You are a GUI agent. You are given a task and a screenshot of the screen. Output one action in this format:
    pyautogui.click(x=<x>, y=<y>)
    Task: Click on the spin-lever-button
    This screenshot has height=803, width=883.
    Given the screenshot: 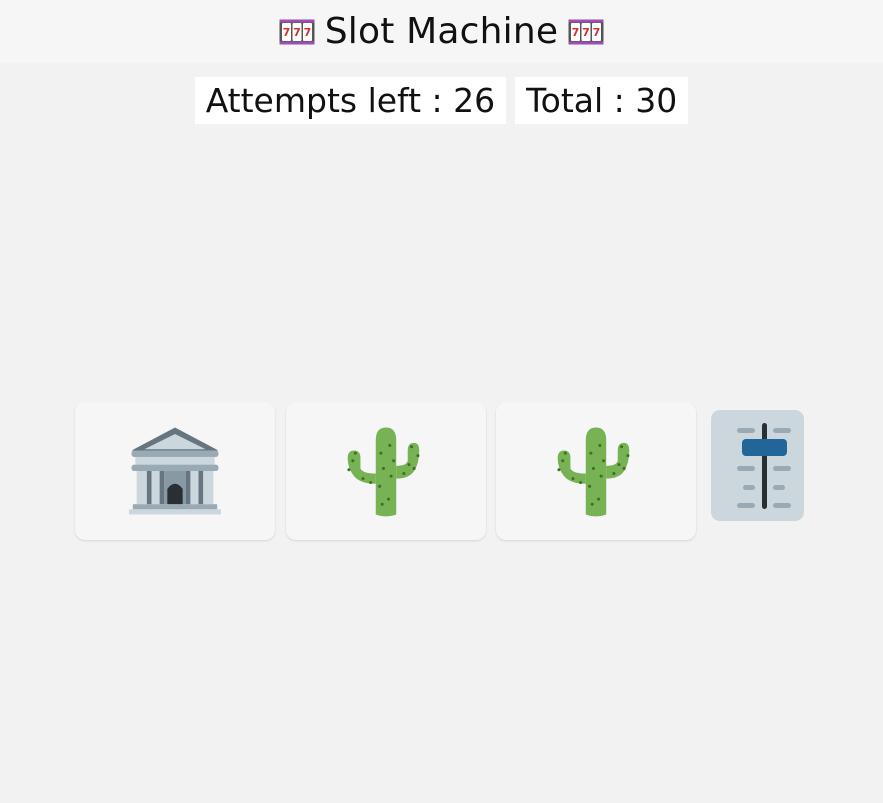 What is the action you would take?
    pyautogui.click(x=757, y=465)
    